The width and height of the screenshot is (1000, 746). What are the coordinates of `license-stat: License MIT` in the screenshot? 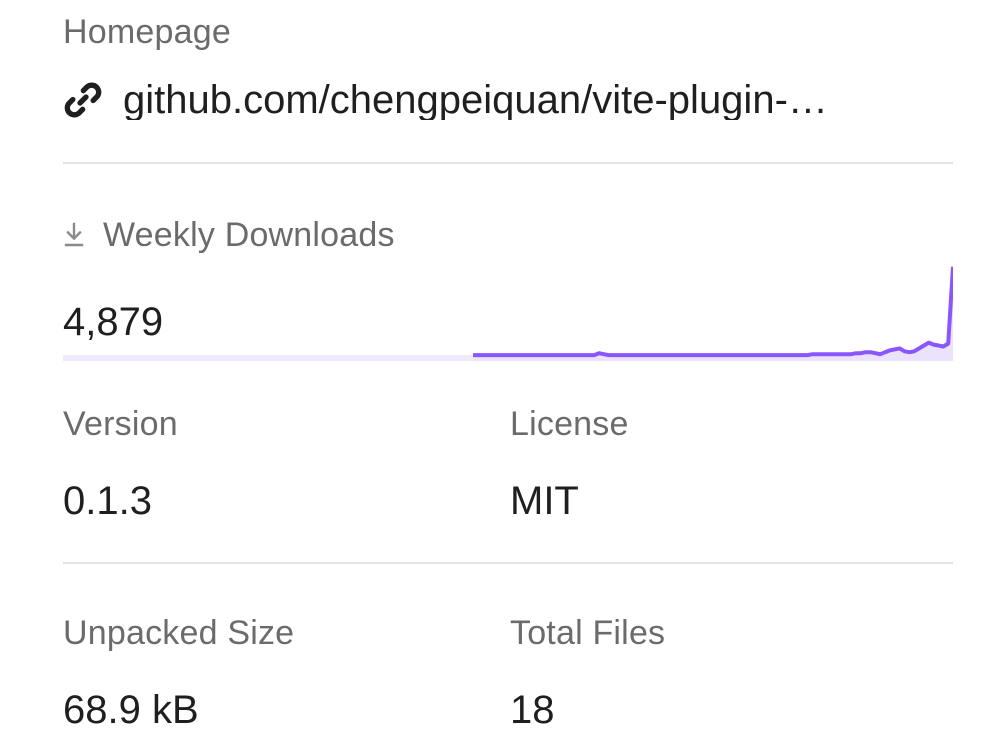 It's located at (569, 464).